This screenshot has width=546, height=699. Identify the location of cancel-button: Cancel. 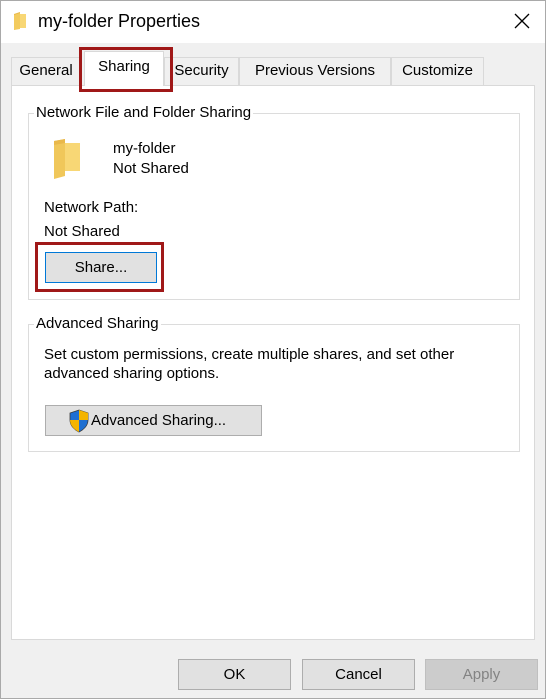
(358, 674).